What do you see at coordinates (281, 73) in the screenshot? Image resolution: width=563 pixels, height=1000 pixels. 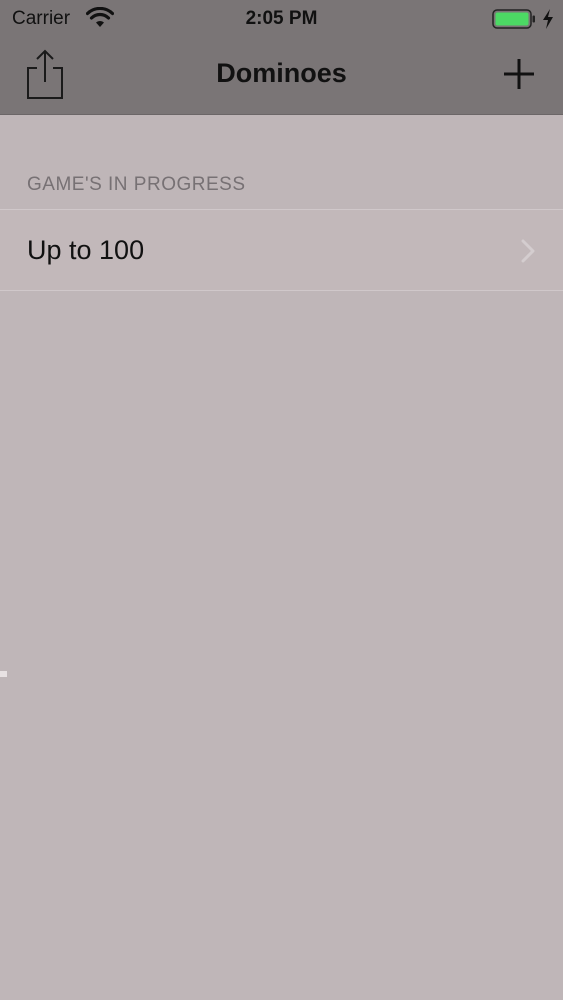 I see `page-title: Dominoes` at bounding box center [281, 73].